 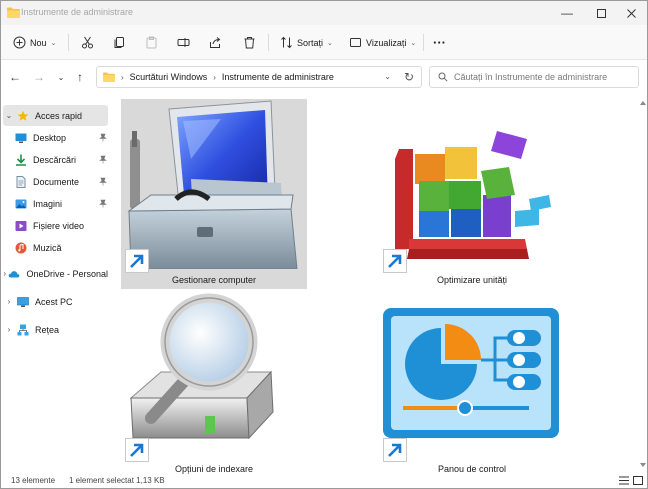 I want to click on arrow-up-icon: ↑, so click(x=80, y=77).